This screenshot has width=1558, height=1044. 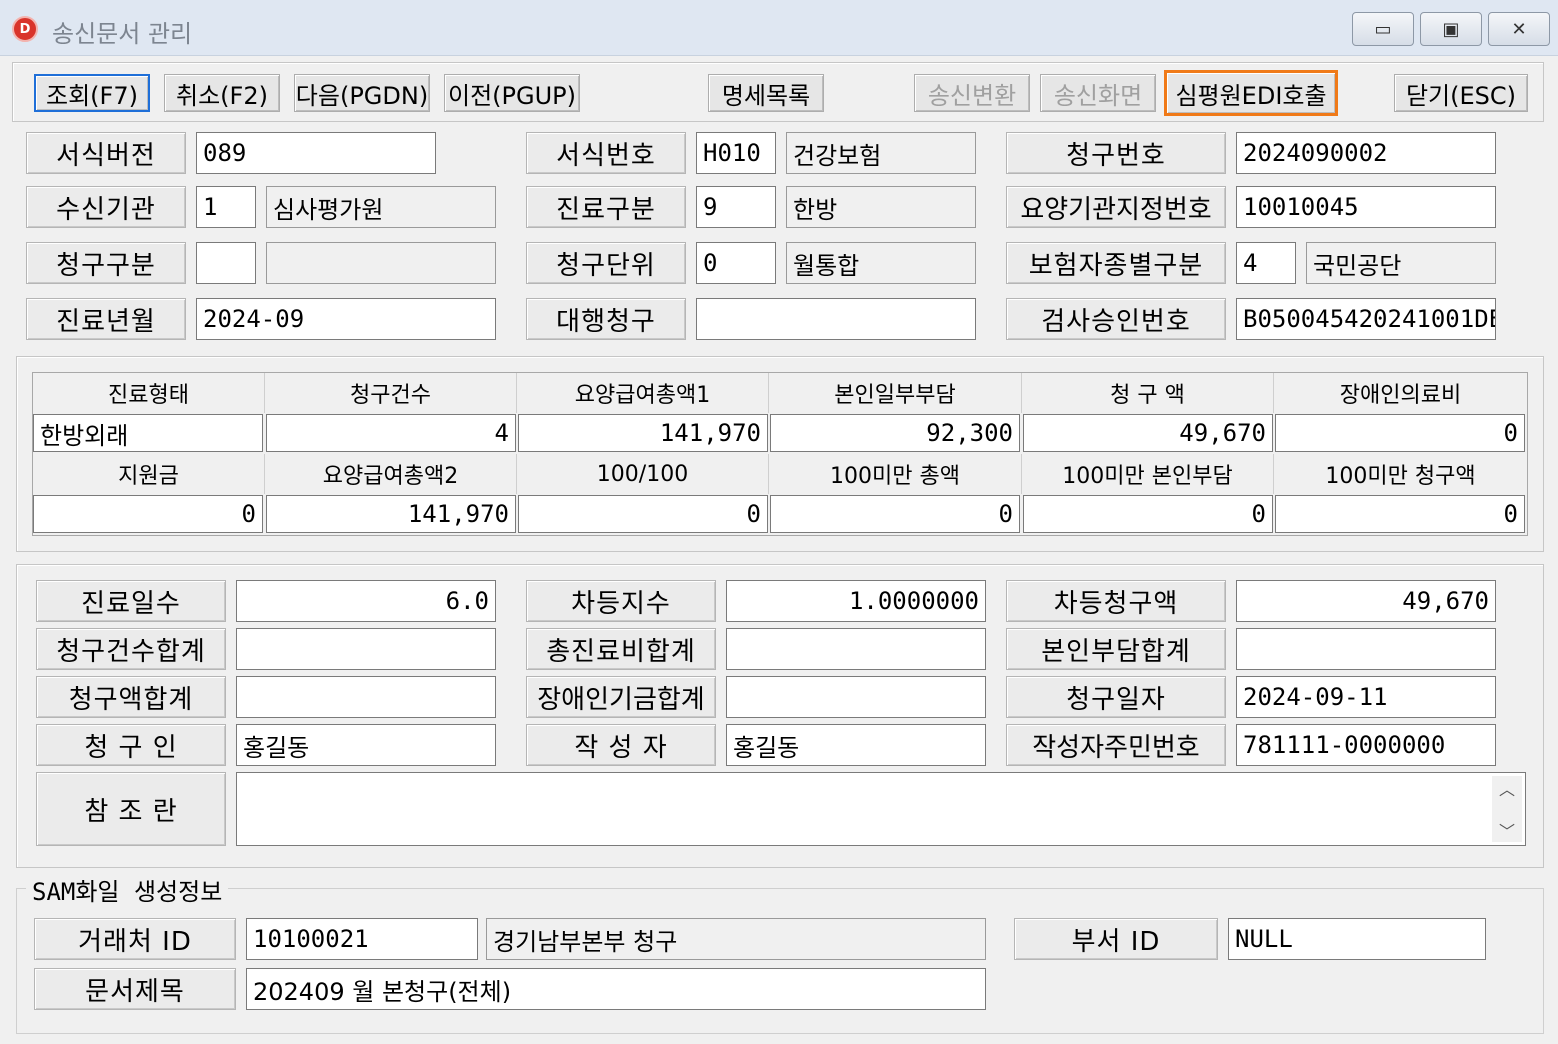 What do you see at coordinates (606, 153) in the screenshot?
I see `form-number-label: 서식번호` at bounding box center [606, 153].